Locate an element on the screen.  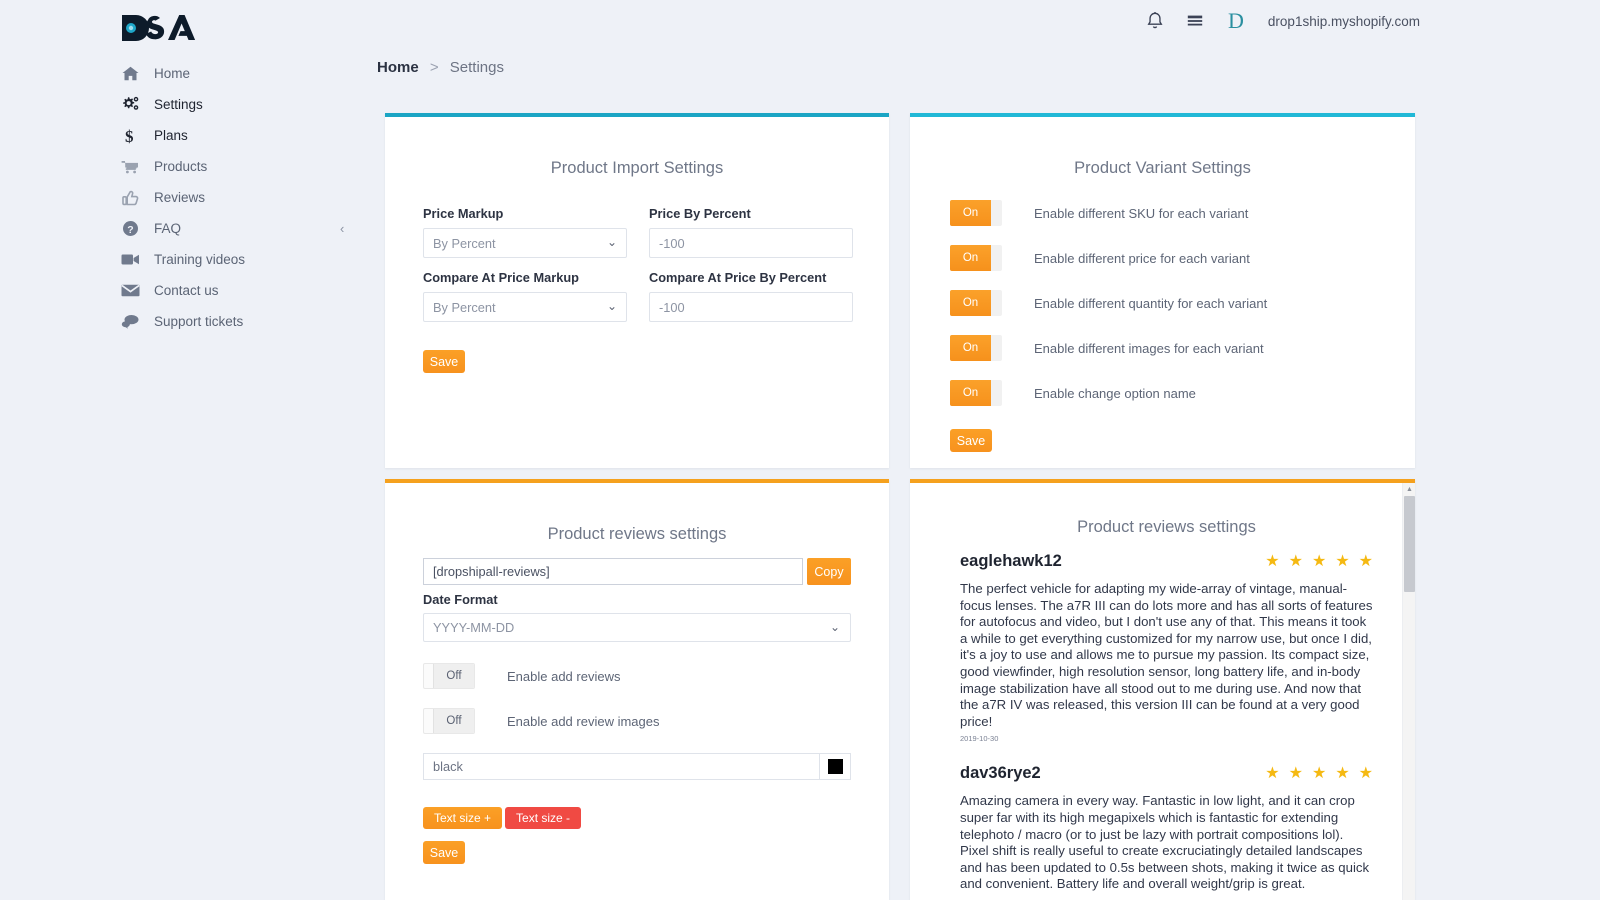
compare-percent-label: Compare At Price By Percent is located at coordinates (738, 277).